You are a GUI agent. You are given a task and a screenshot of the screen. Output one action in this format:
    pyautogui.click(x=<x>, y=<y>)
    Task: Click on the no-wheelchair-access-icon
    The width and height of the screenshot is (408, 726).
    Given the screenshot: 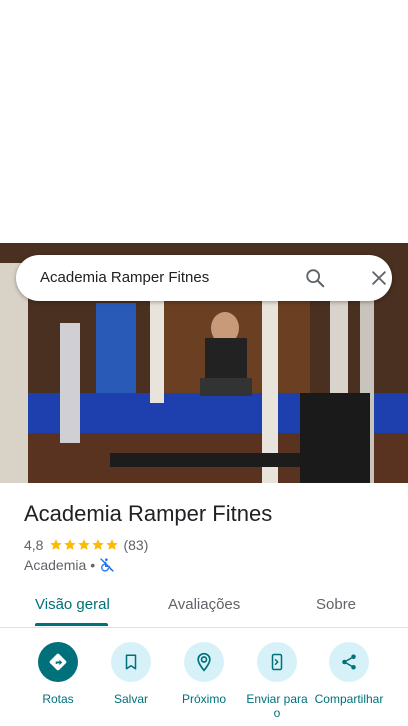 What is the action you would take?
    pyautogui.click(x=107, y=565)
    